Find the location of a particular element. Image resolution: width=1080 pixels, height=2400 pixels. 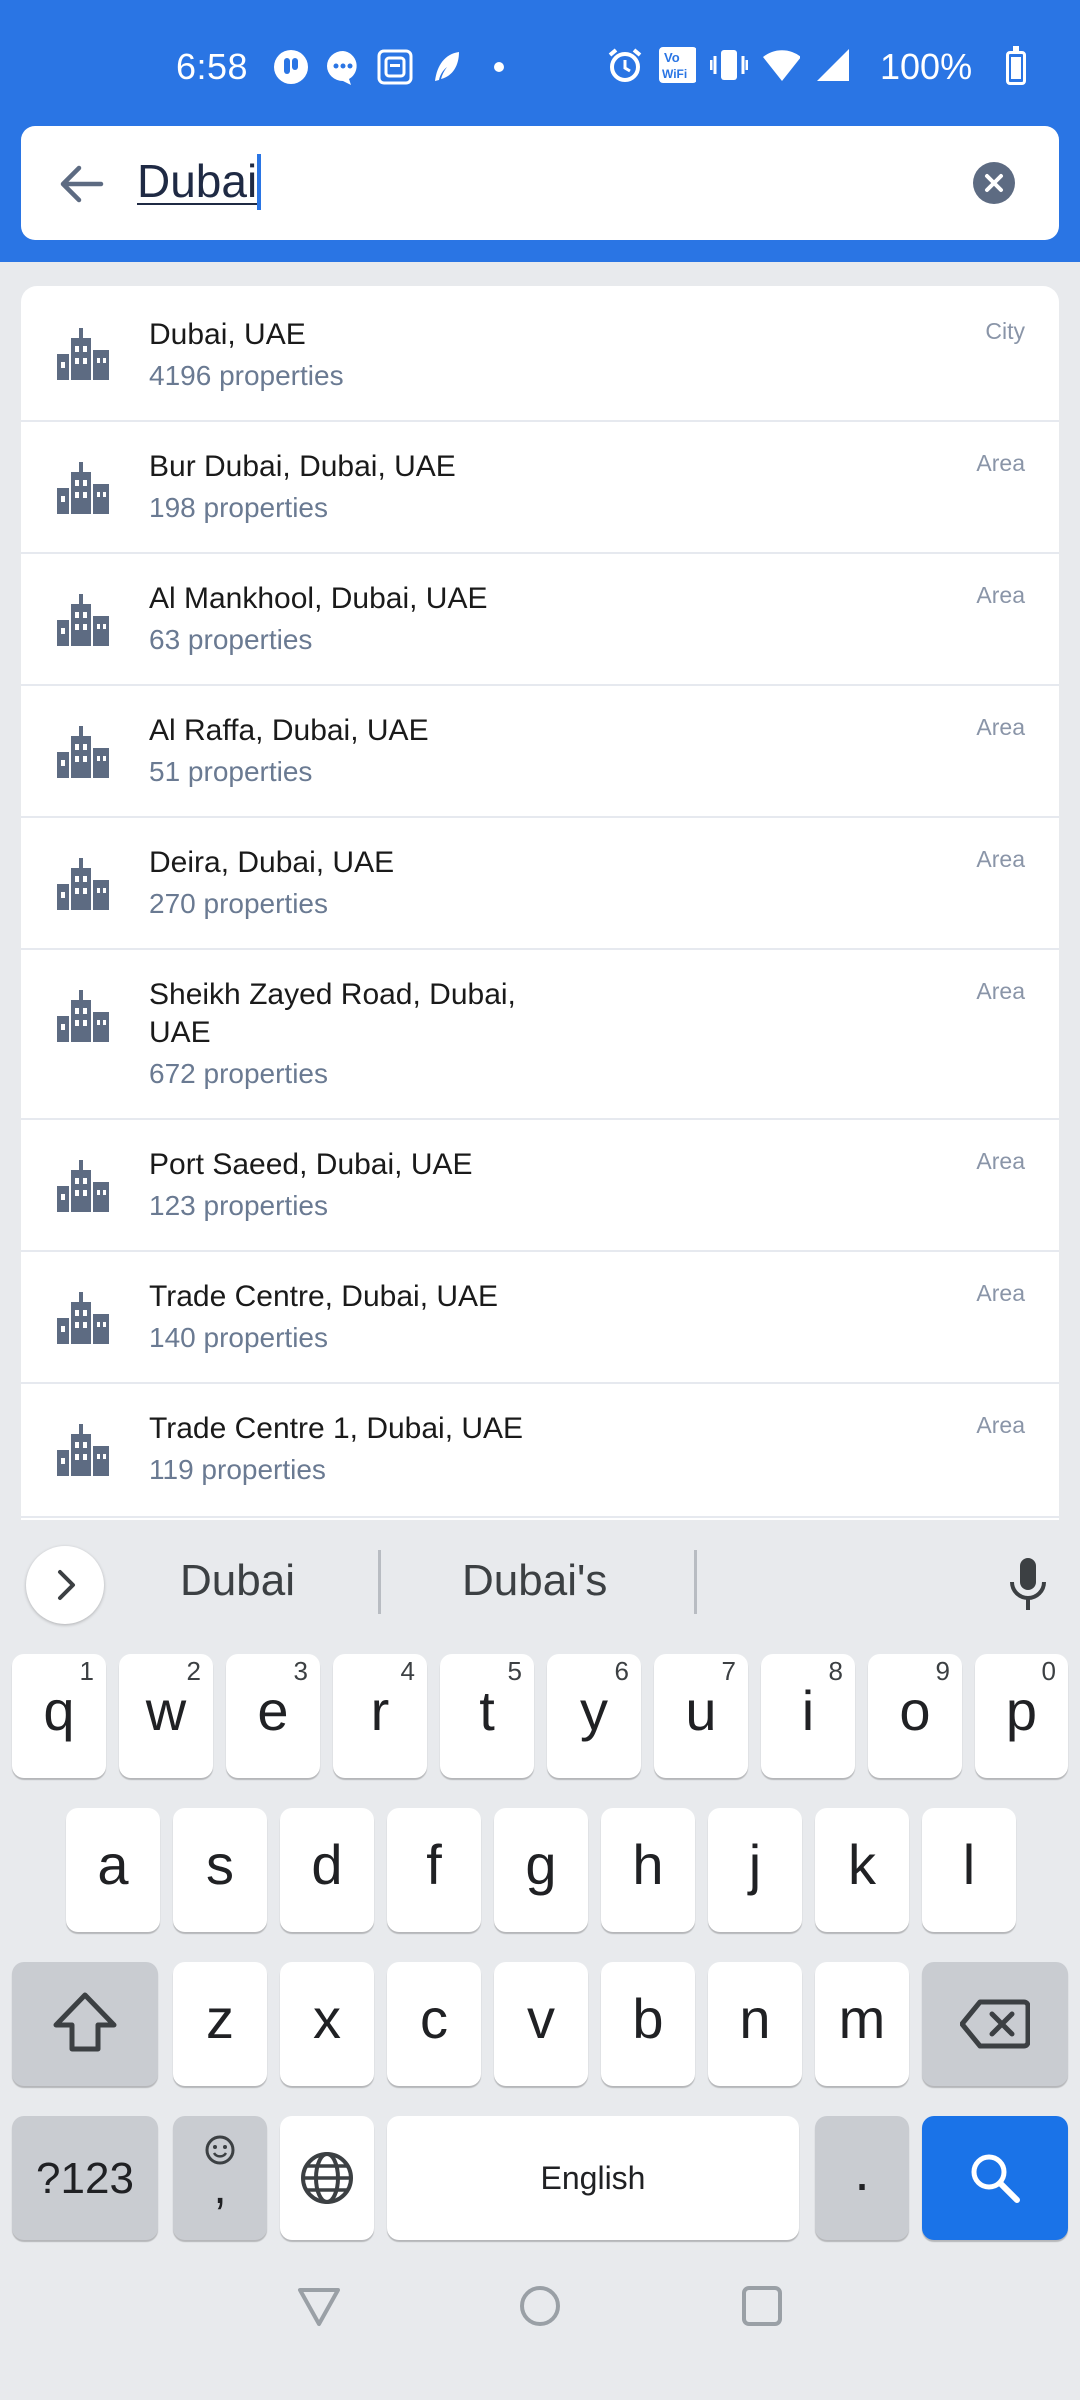

key-label: v is located at coordinates (541, 2018).